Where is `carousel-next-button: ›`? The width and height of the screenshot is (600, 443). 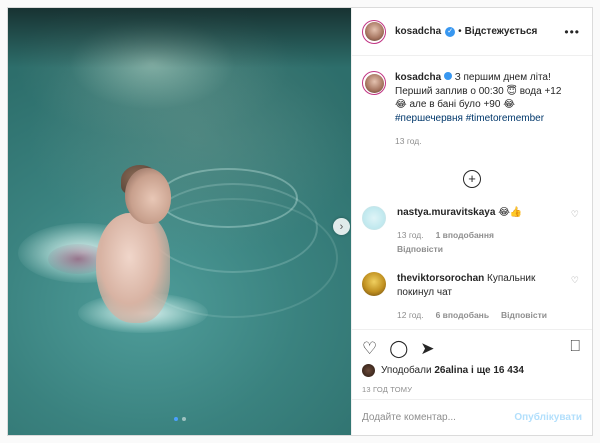
carousel-next-button: › is located at coordinates (341, 226).